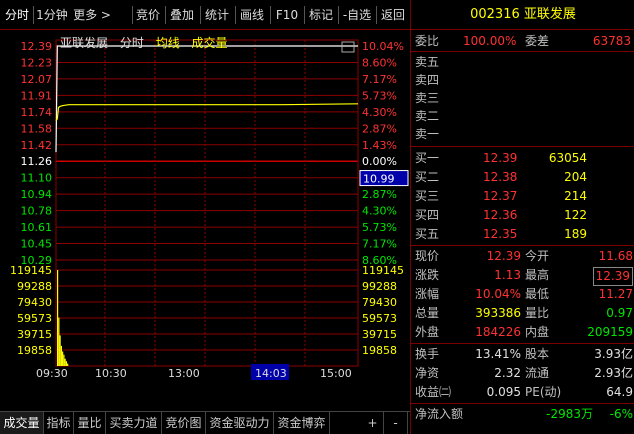 The image size is (634, 434). Describe the element at coordinates (34, 302) in the screenshot. I see `volume-tick-label: 79430` at that location.